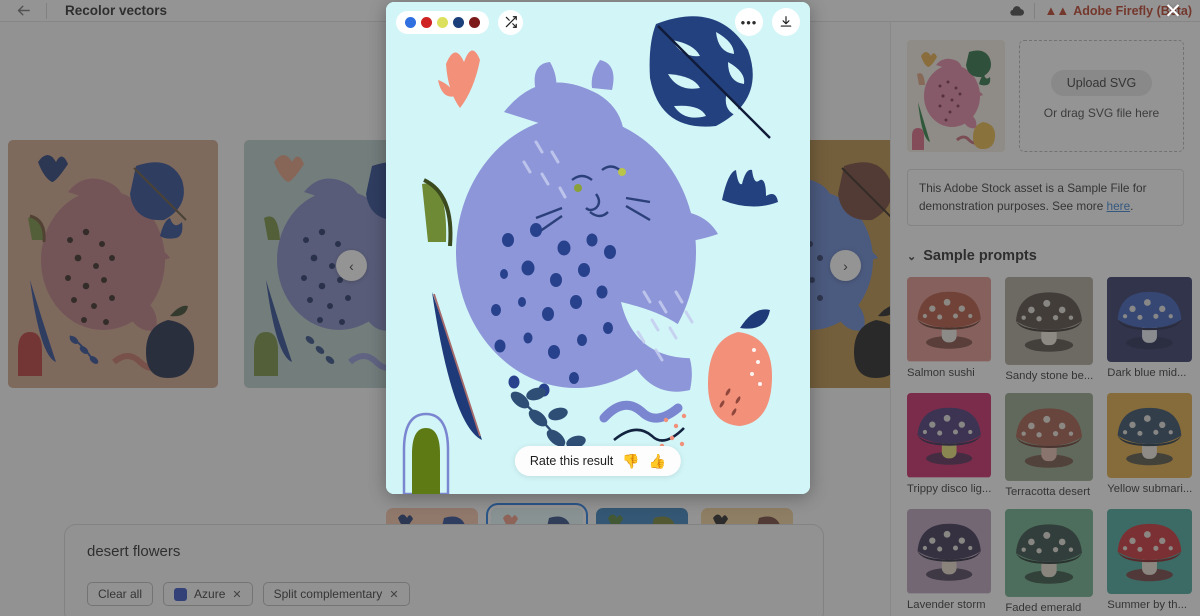 The image size is (1200, 616). I want to click on thumbs-down-icon: 👎, so click(630, 461).